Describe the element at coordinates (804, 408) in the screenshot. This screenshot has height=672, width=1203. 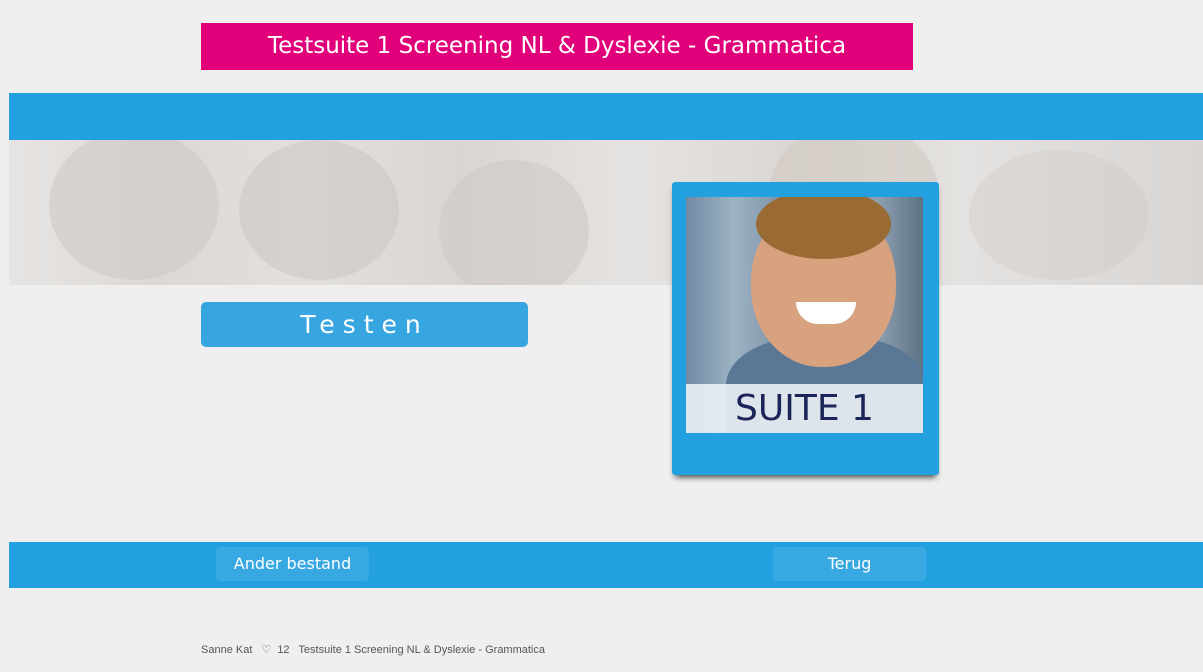
I see `suite-label: SUITE 1` at that location.